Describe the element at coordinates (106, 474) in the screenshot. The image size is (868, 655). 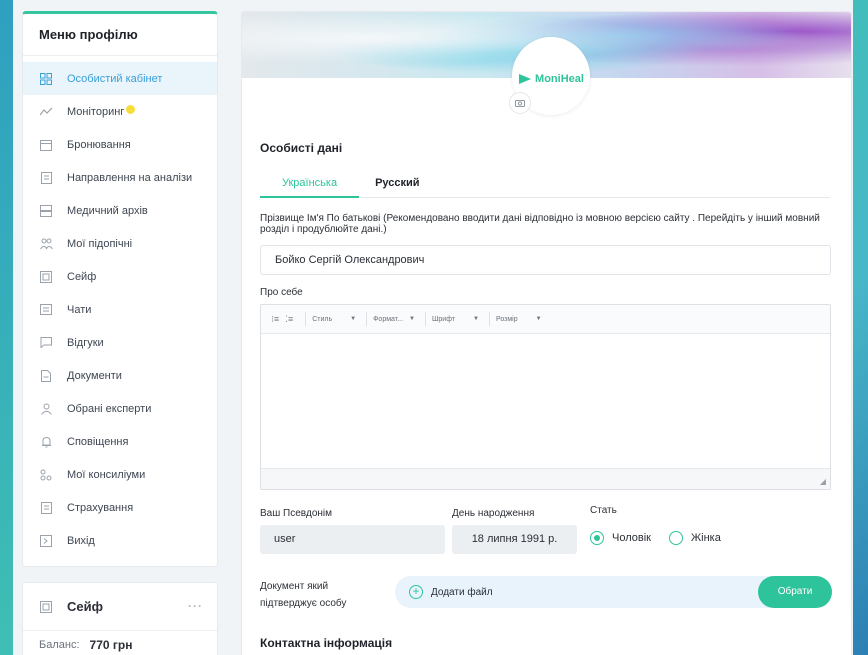
I see `sidebar-item-label: Мої консиліуми` at that location.